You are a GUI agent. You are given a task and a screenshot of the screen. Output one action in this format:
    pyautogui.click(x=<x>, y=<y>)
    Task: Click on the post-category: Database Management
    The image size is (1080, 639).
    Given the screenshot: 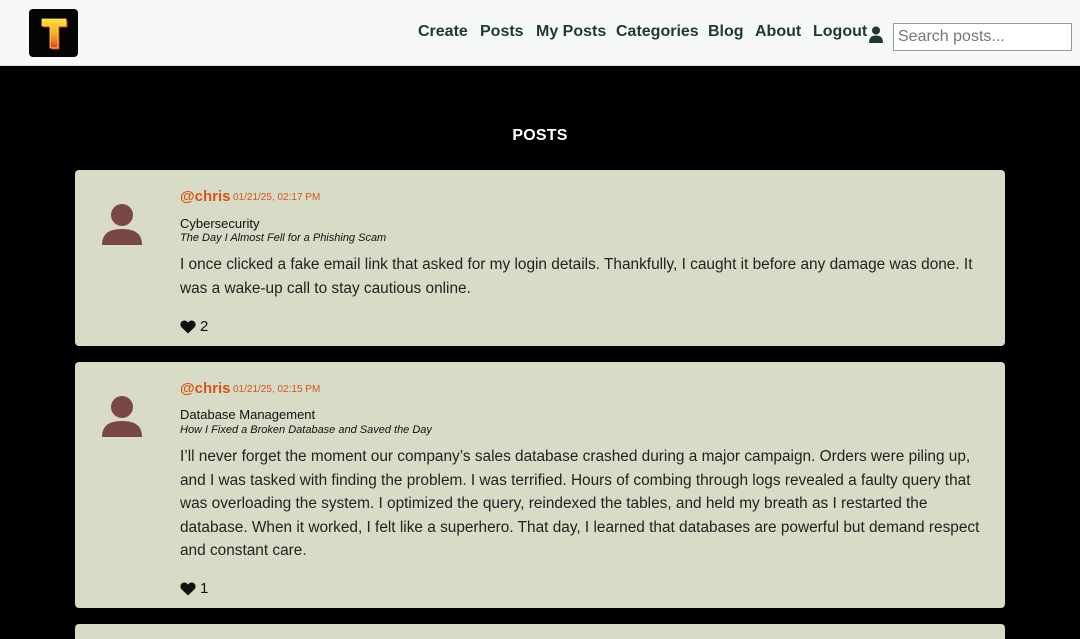 What is the action you would take?
    pyautogui.click(x=247, y=414)
    